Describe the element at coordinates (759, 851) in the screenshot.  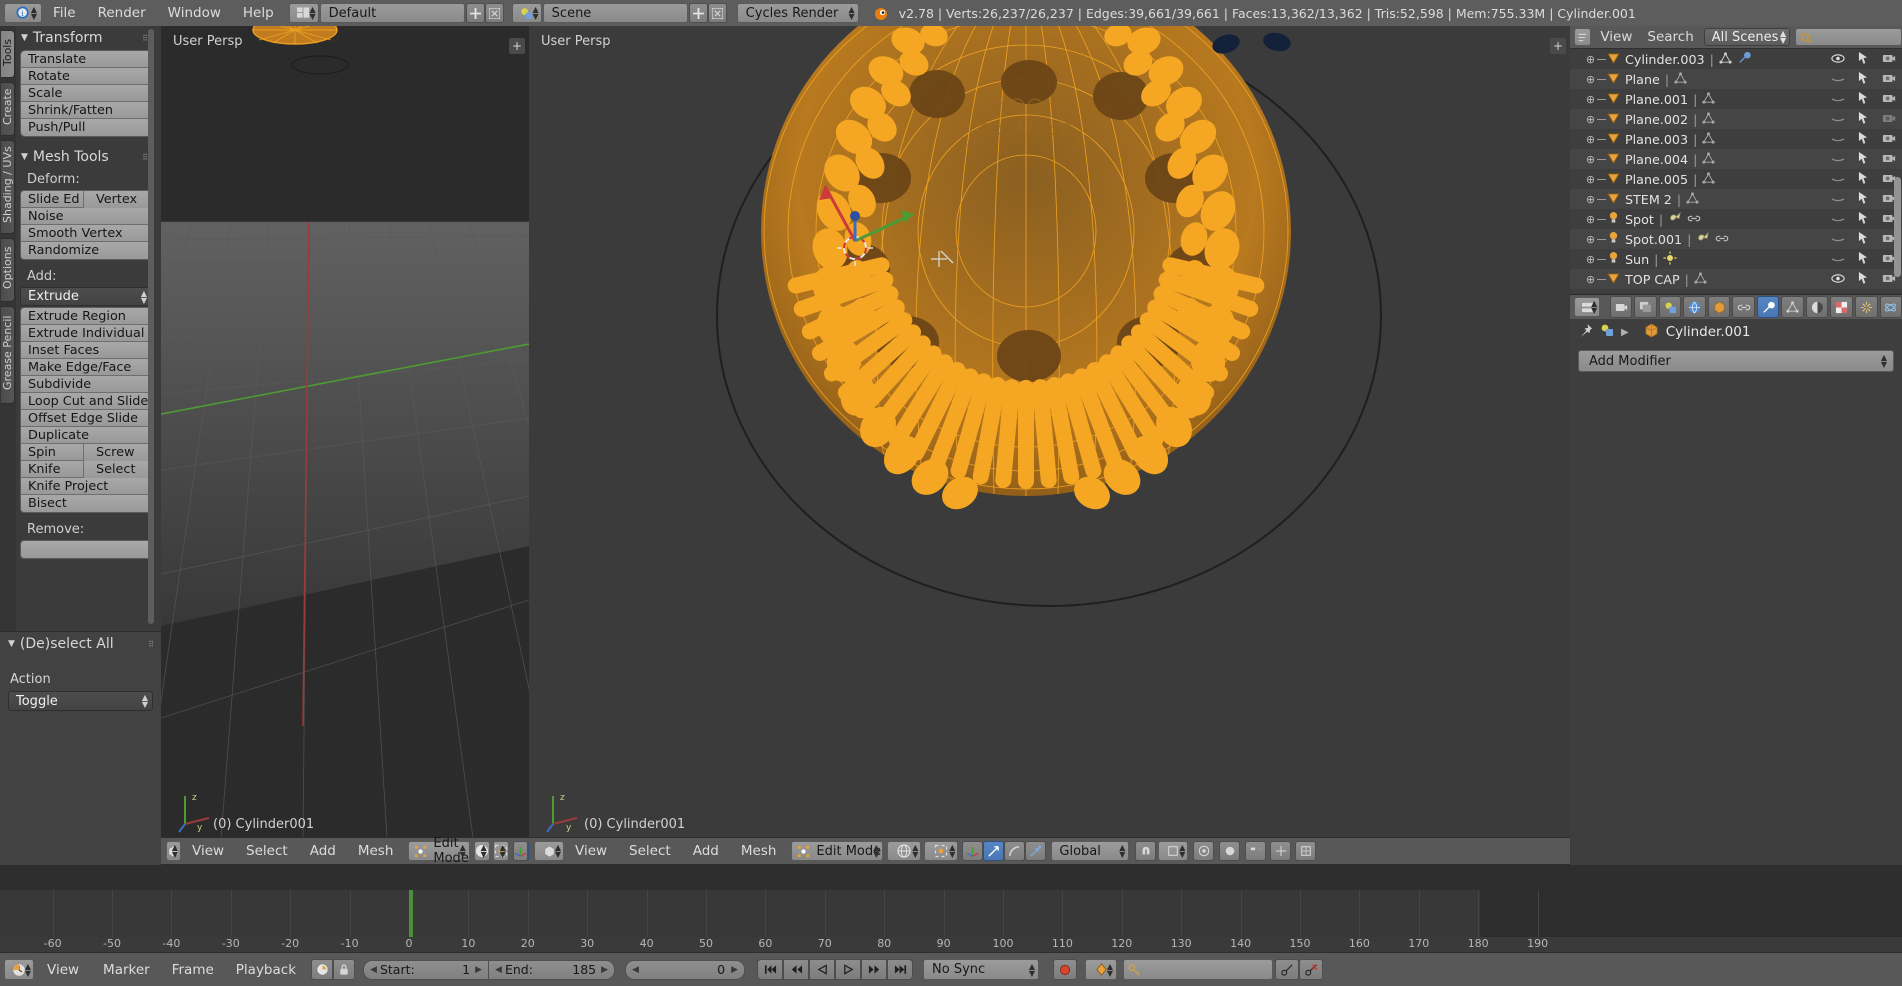
I see `viewport-right-menu-mesh: Mesh` at that location.